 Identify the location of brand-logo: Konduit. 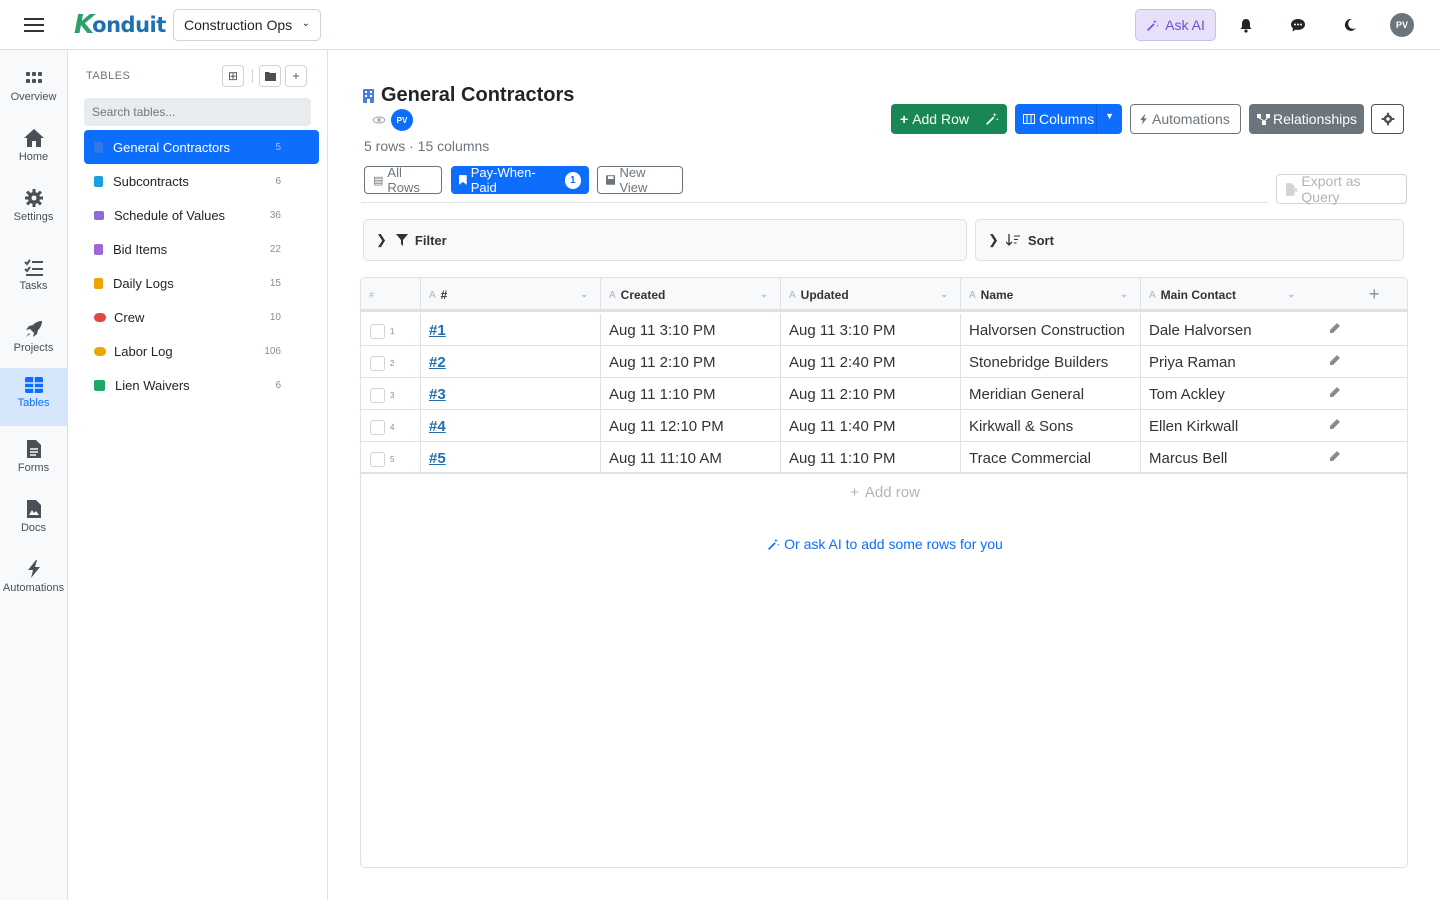
(120, 25).